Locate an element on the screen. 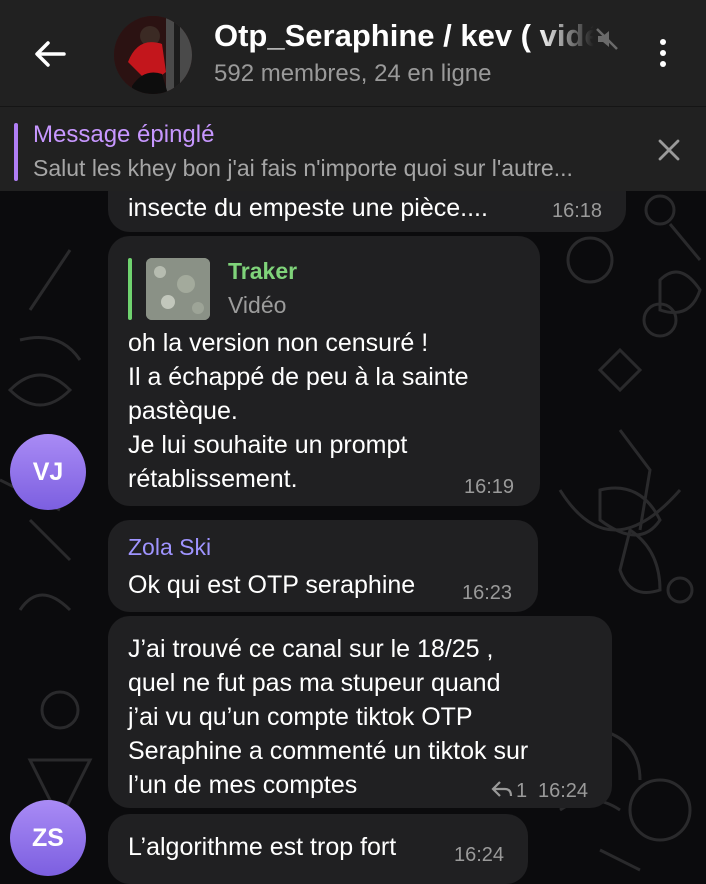 The height and width of the screenshot is (884, 706). reply-accent-bar is located at coordinates (130, 289).